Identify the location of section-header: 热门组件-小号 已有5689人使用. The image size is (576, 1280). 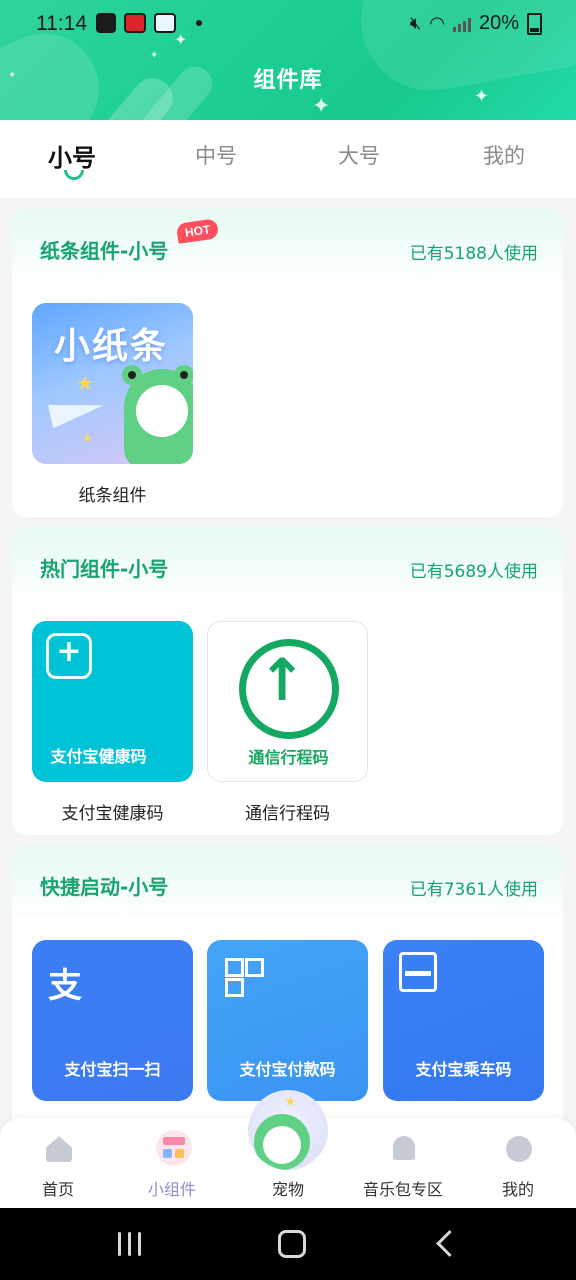
(287, 565).